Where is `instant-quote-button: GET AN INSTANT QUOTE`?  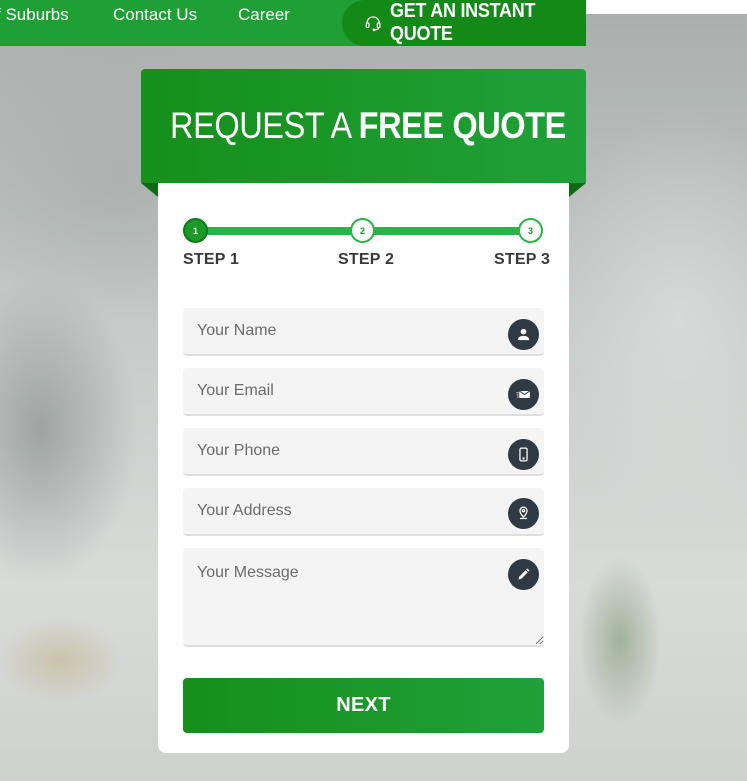
instant-quote-button: GET AN INSTANT QUOTE is located at coordinates (464, 23).